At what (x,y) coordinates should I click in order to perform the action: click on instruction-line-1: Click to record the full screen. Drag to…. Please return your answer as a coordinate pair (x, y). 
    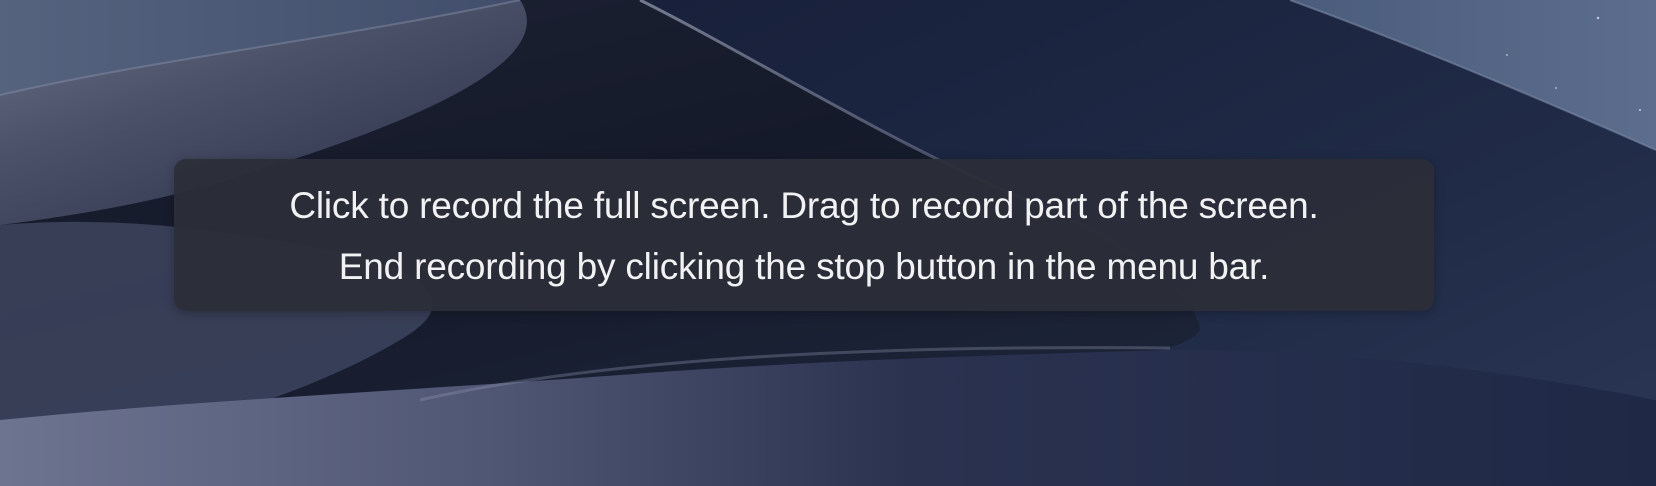
    Looking at the image, I should click on (804, 205).